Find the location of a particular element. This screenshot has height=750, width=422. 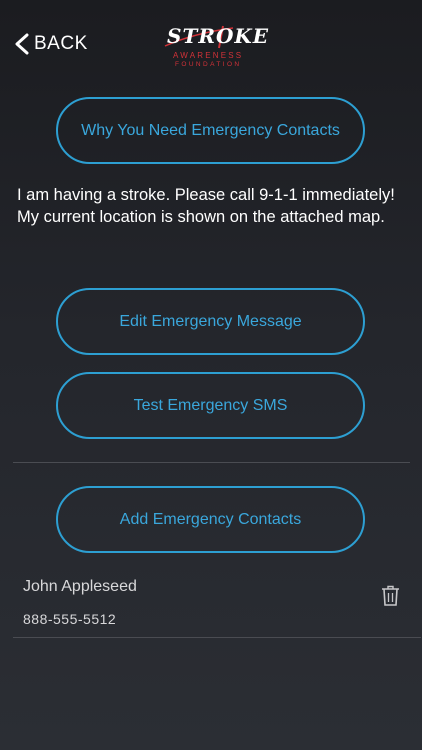

chevron-left-icon is located at coordinates (22, 44).